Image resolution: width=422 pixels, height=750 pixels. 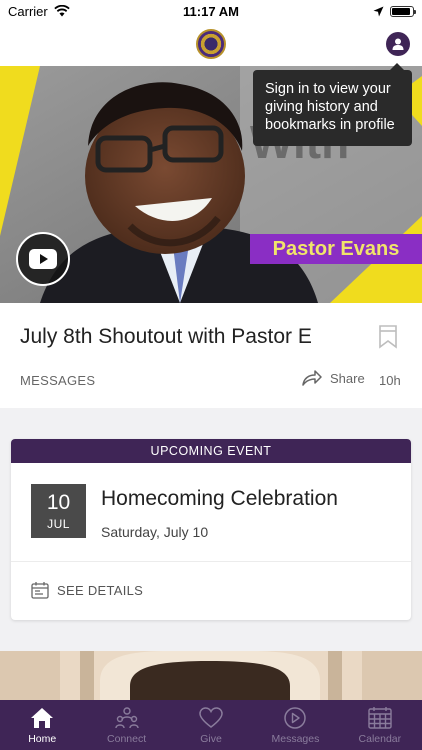 What do you see at coordinates (42, 718) in the screenshot?
I see `home-icon` at bounding box center [42, 718].